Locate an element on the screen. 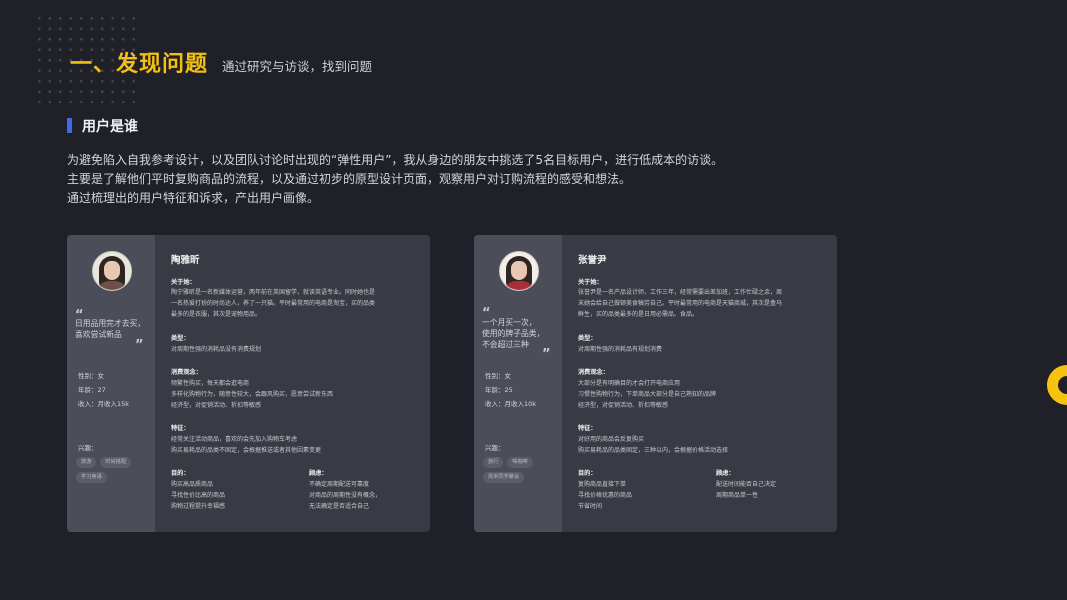 The height and width of the screenshot is (600, 1067). persona-age: 年龄：27 is located at coordinates (92, 390).